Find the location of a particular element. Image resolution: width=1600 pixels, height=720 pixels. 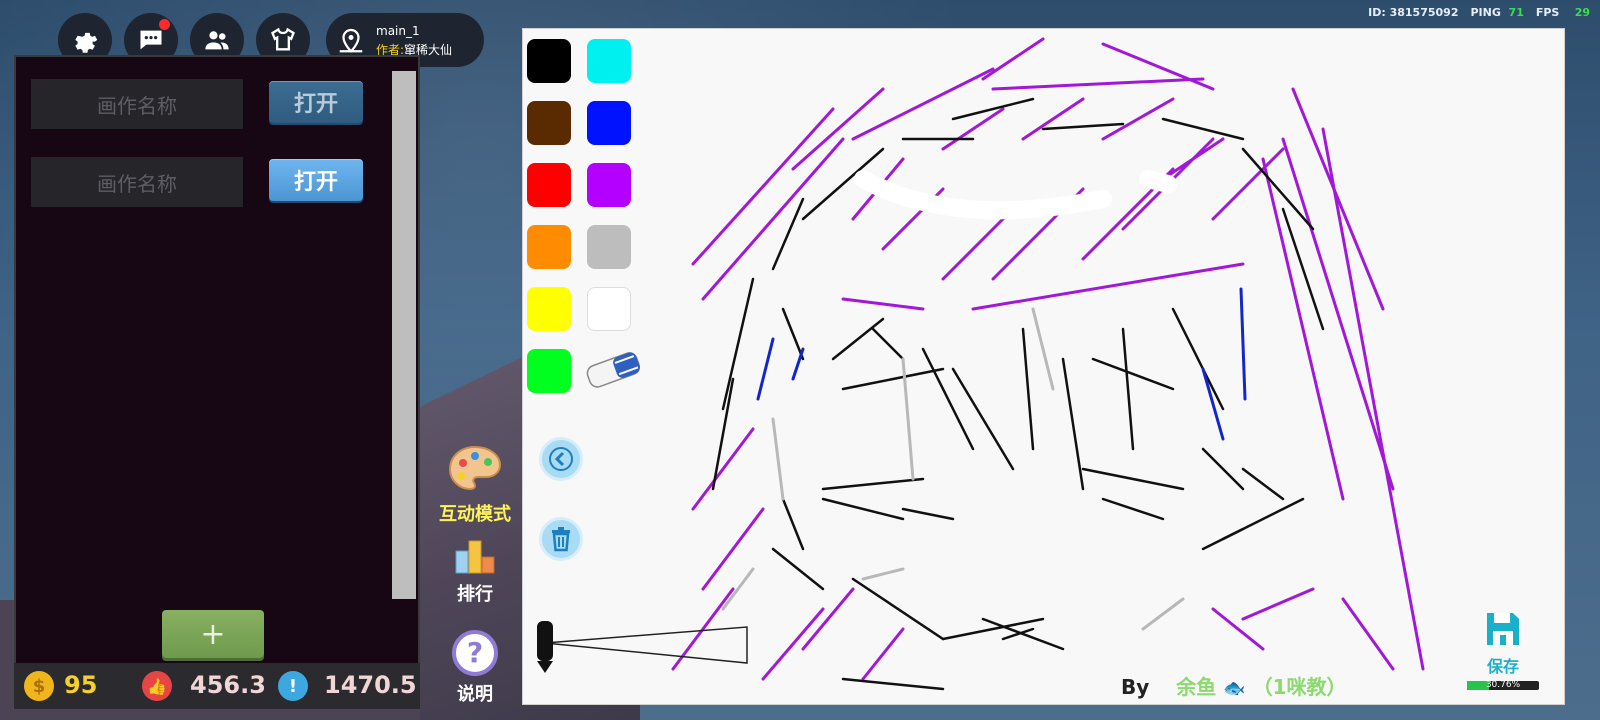

save-label: 保存 is located at coordinates (1502, 666).